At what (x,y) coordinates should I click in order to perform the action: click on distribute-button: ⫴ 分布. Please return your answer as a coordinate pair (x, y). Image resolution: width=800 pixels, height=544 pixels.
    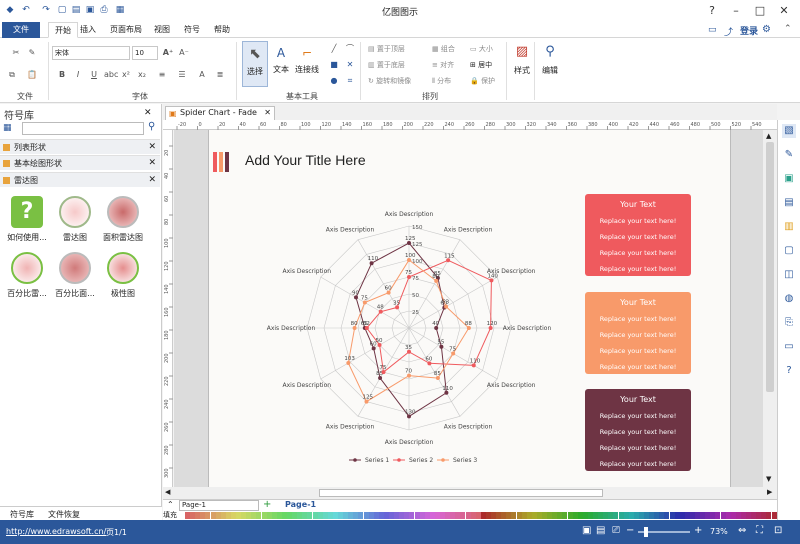
    Looking at the image, I should click on (441, 81).